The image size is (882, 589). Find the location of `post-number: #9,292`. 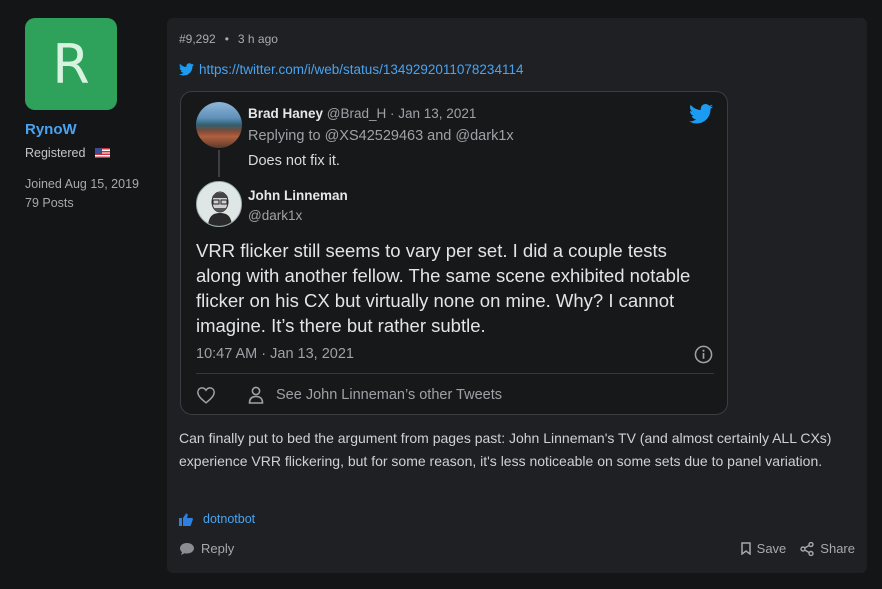

post-number: #9,292 is located at coordinates (197, 39).